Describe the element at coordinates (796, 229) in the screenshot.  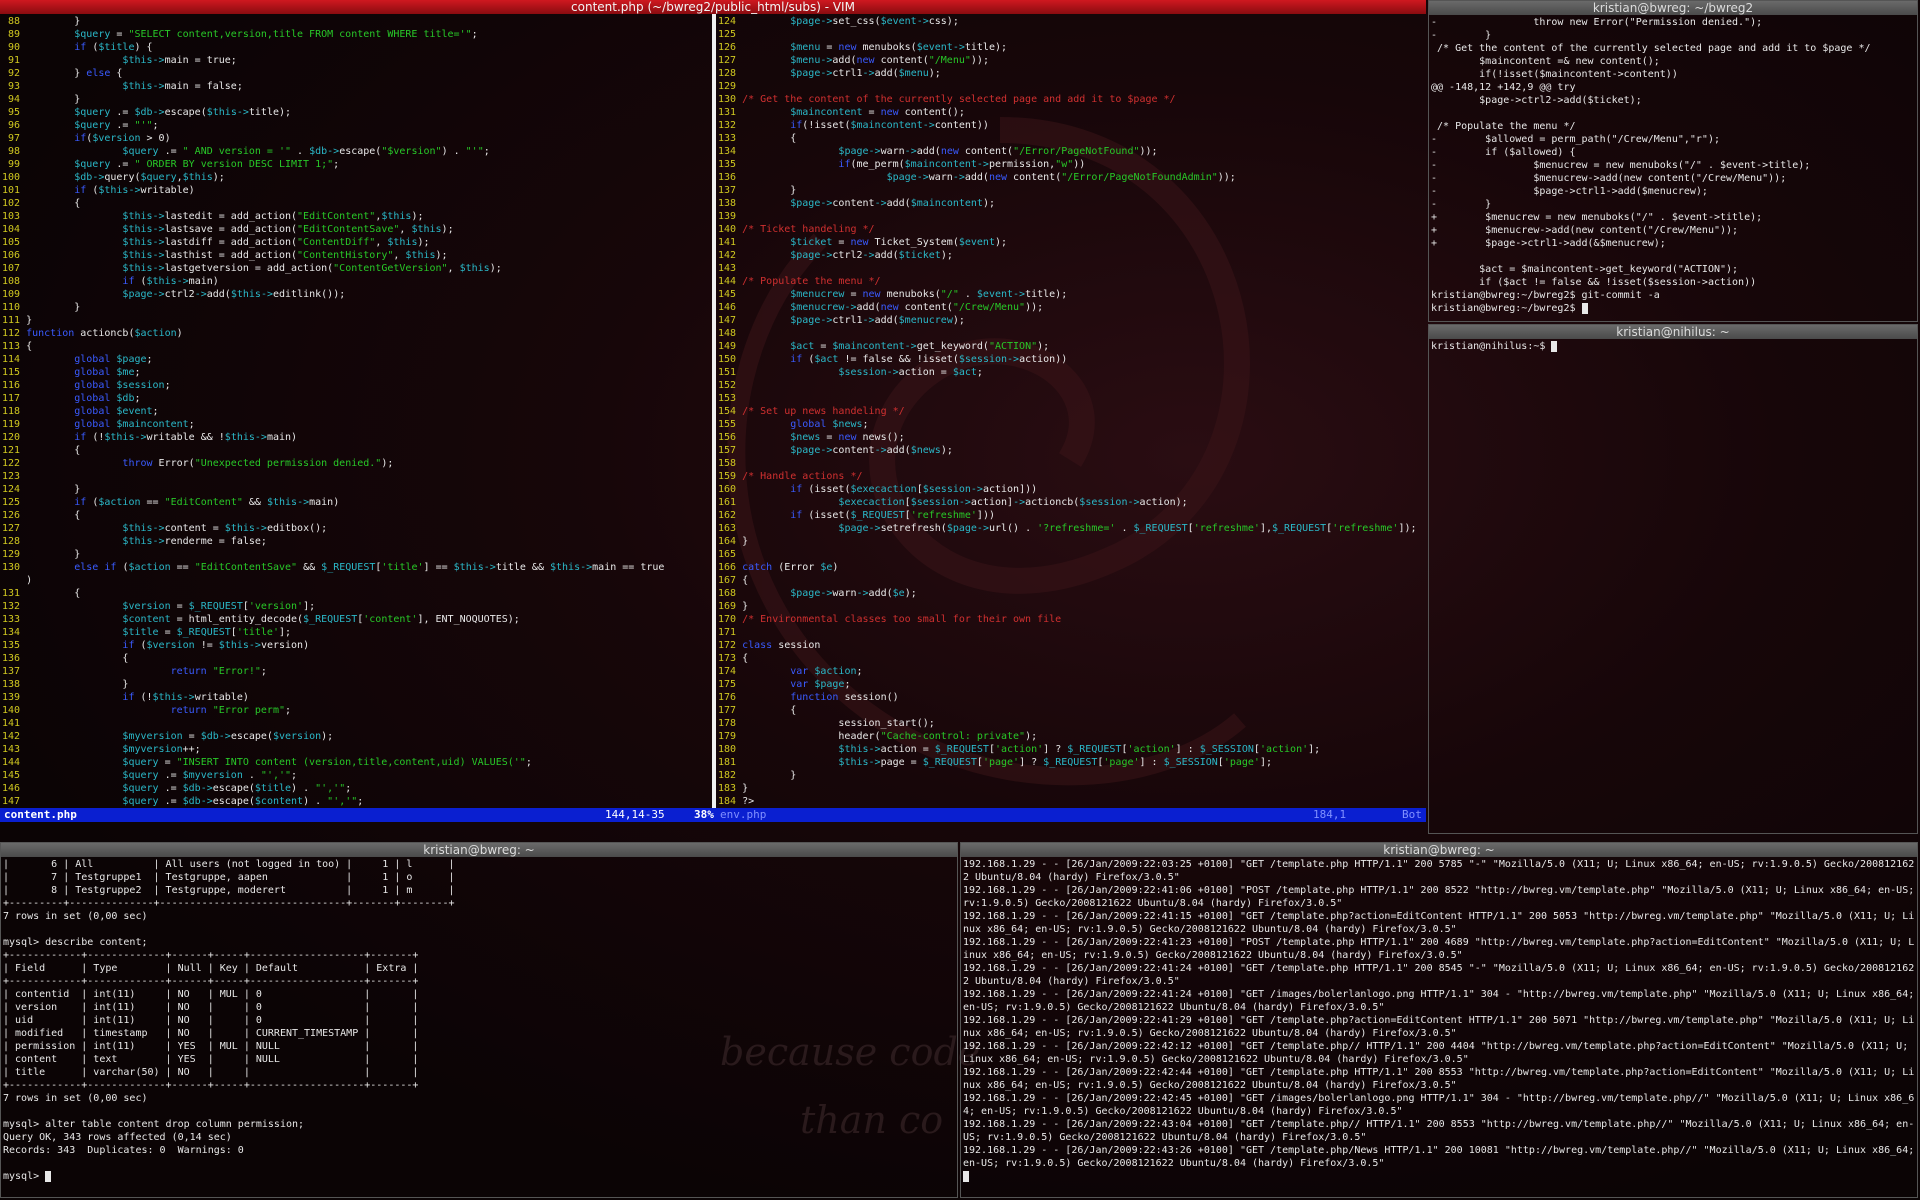
I see `code-line: 140 /* Ticket handeling */` at that location.